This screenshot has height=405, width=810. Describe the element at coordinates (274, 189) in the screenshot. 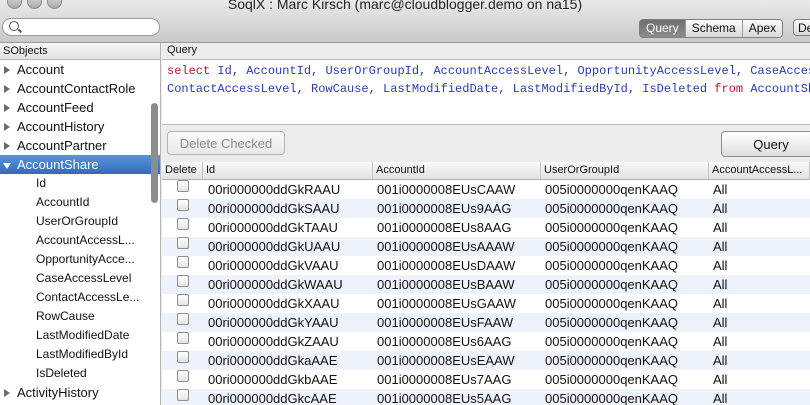

I see `cell-id: 00ri000000ddGkRAAU` at that location.